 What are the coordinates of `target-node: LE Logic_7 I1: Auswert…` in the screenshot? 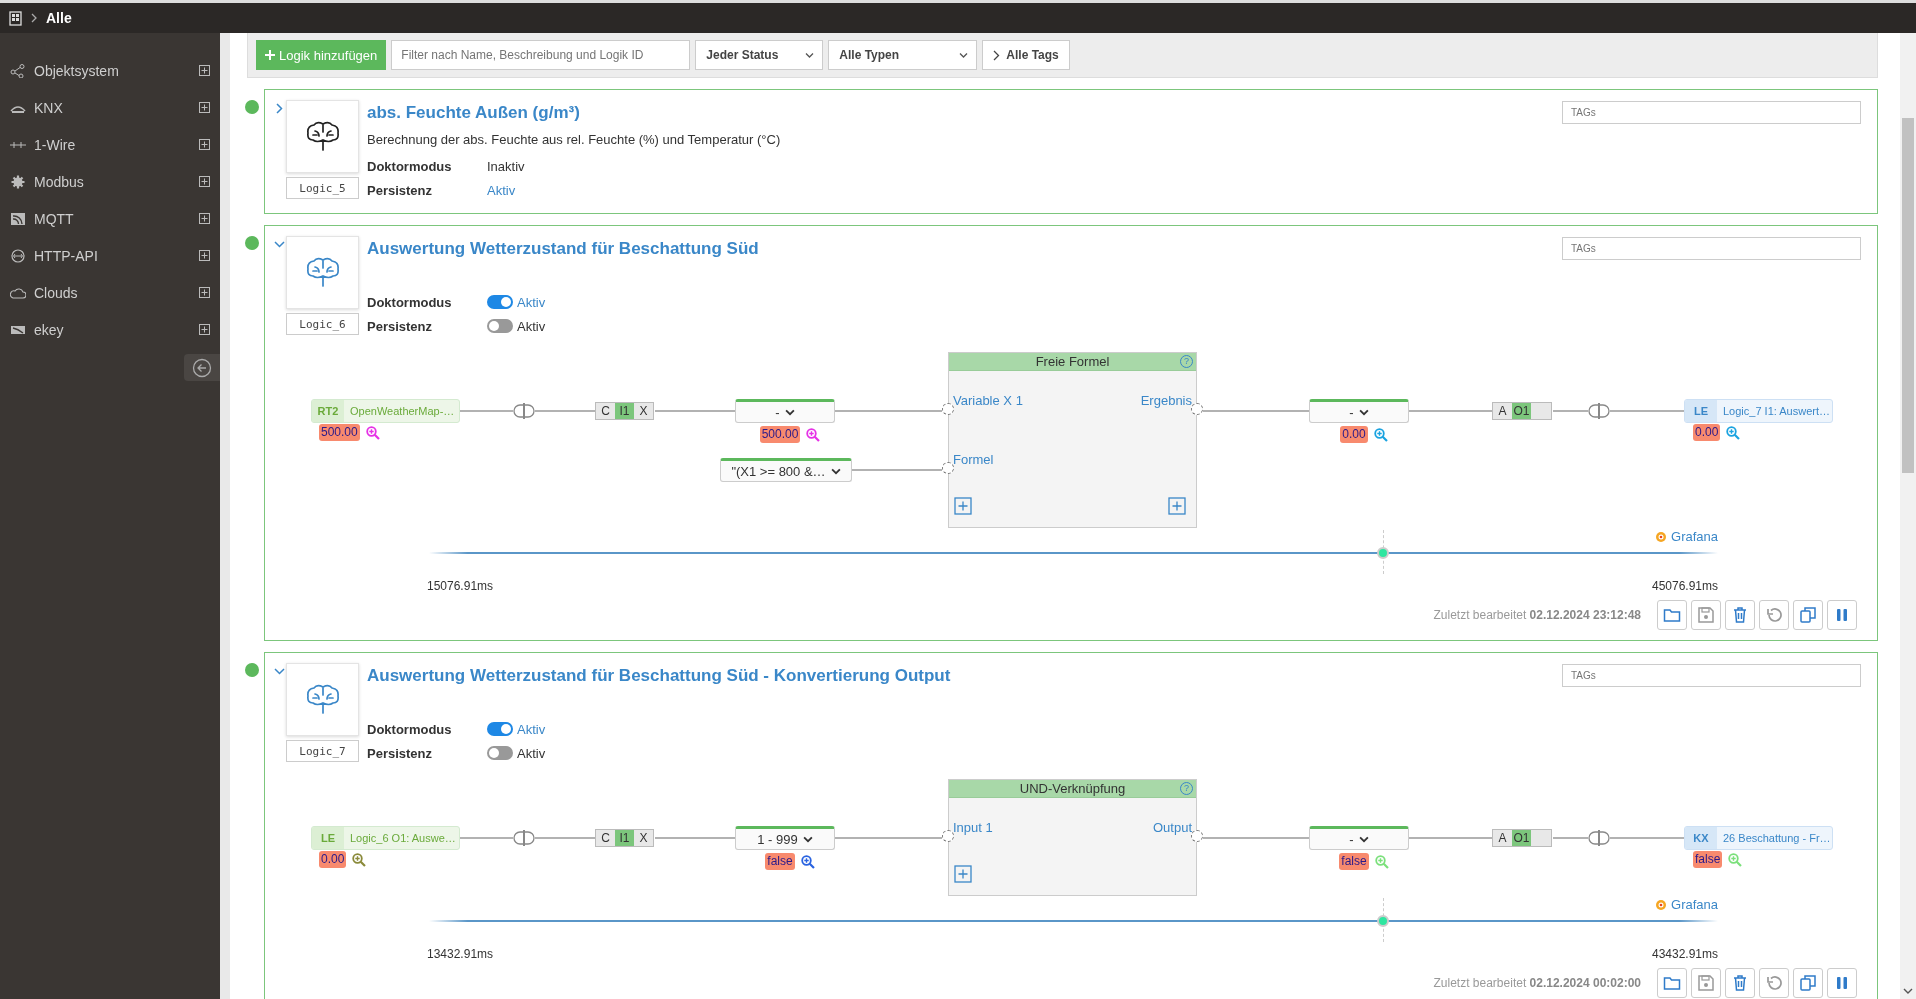 It's located at (1758, 411).